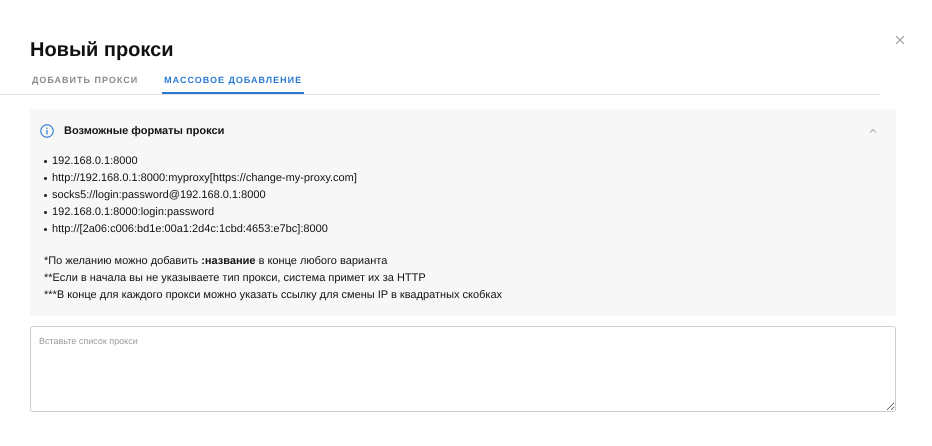 This screenshot has width=932, height=446. Describe the element at coordinates (95, 161) in the screenshot. I see `format-example: 192.168.0.1:8000` at that location.